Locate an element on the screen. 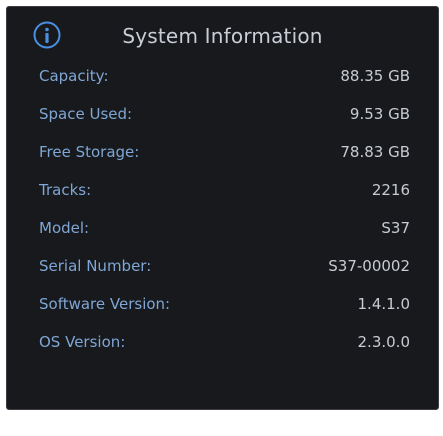 This screenshot has width=443, height=436. info-label: Software Version: is located at coordinates (105, 304).